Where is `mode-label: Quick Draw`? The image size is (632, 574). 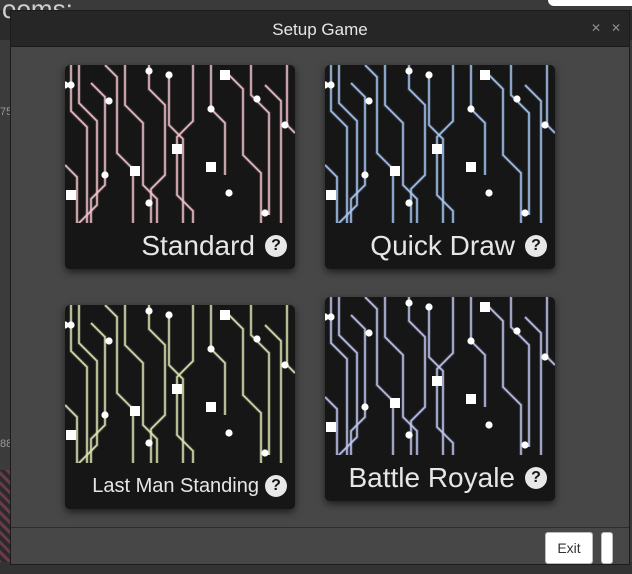 mode-label: Quick Draw is located at coordinates (442, 245).